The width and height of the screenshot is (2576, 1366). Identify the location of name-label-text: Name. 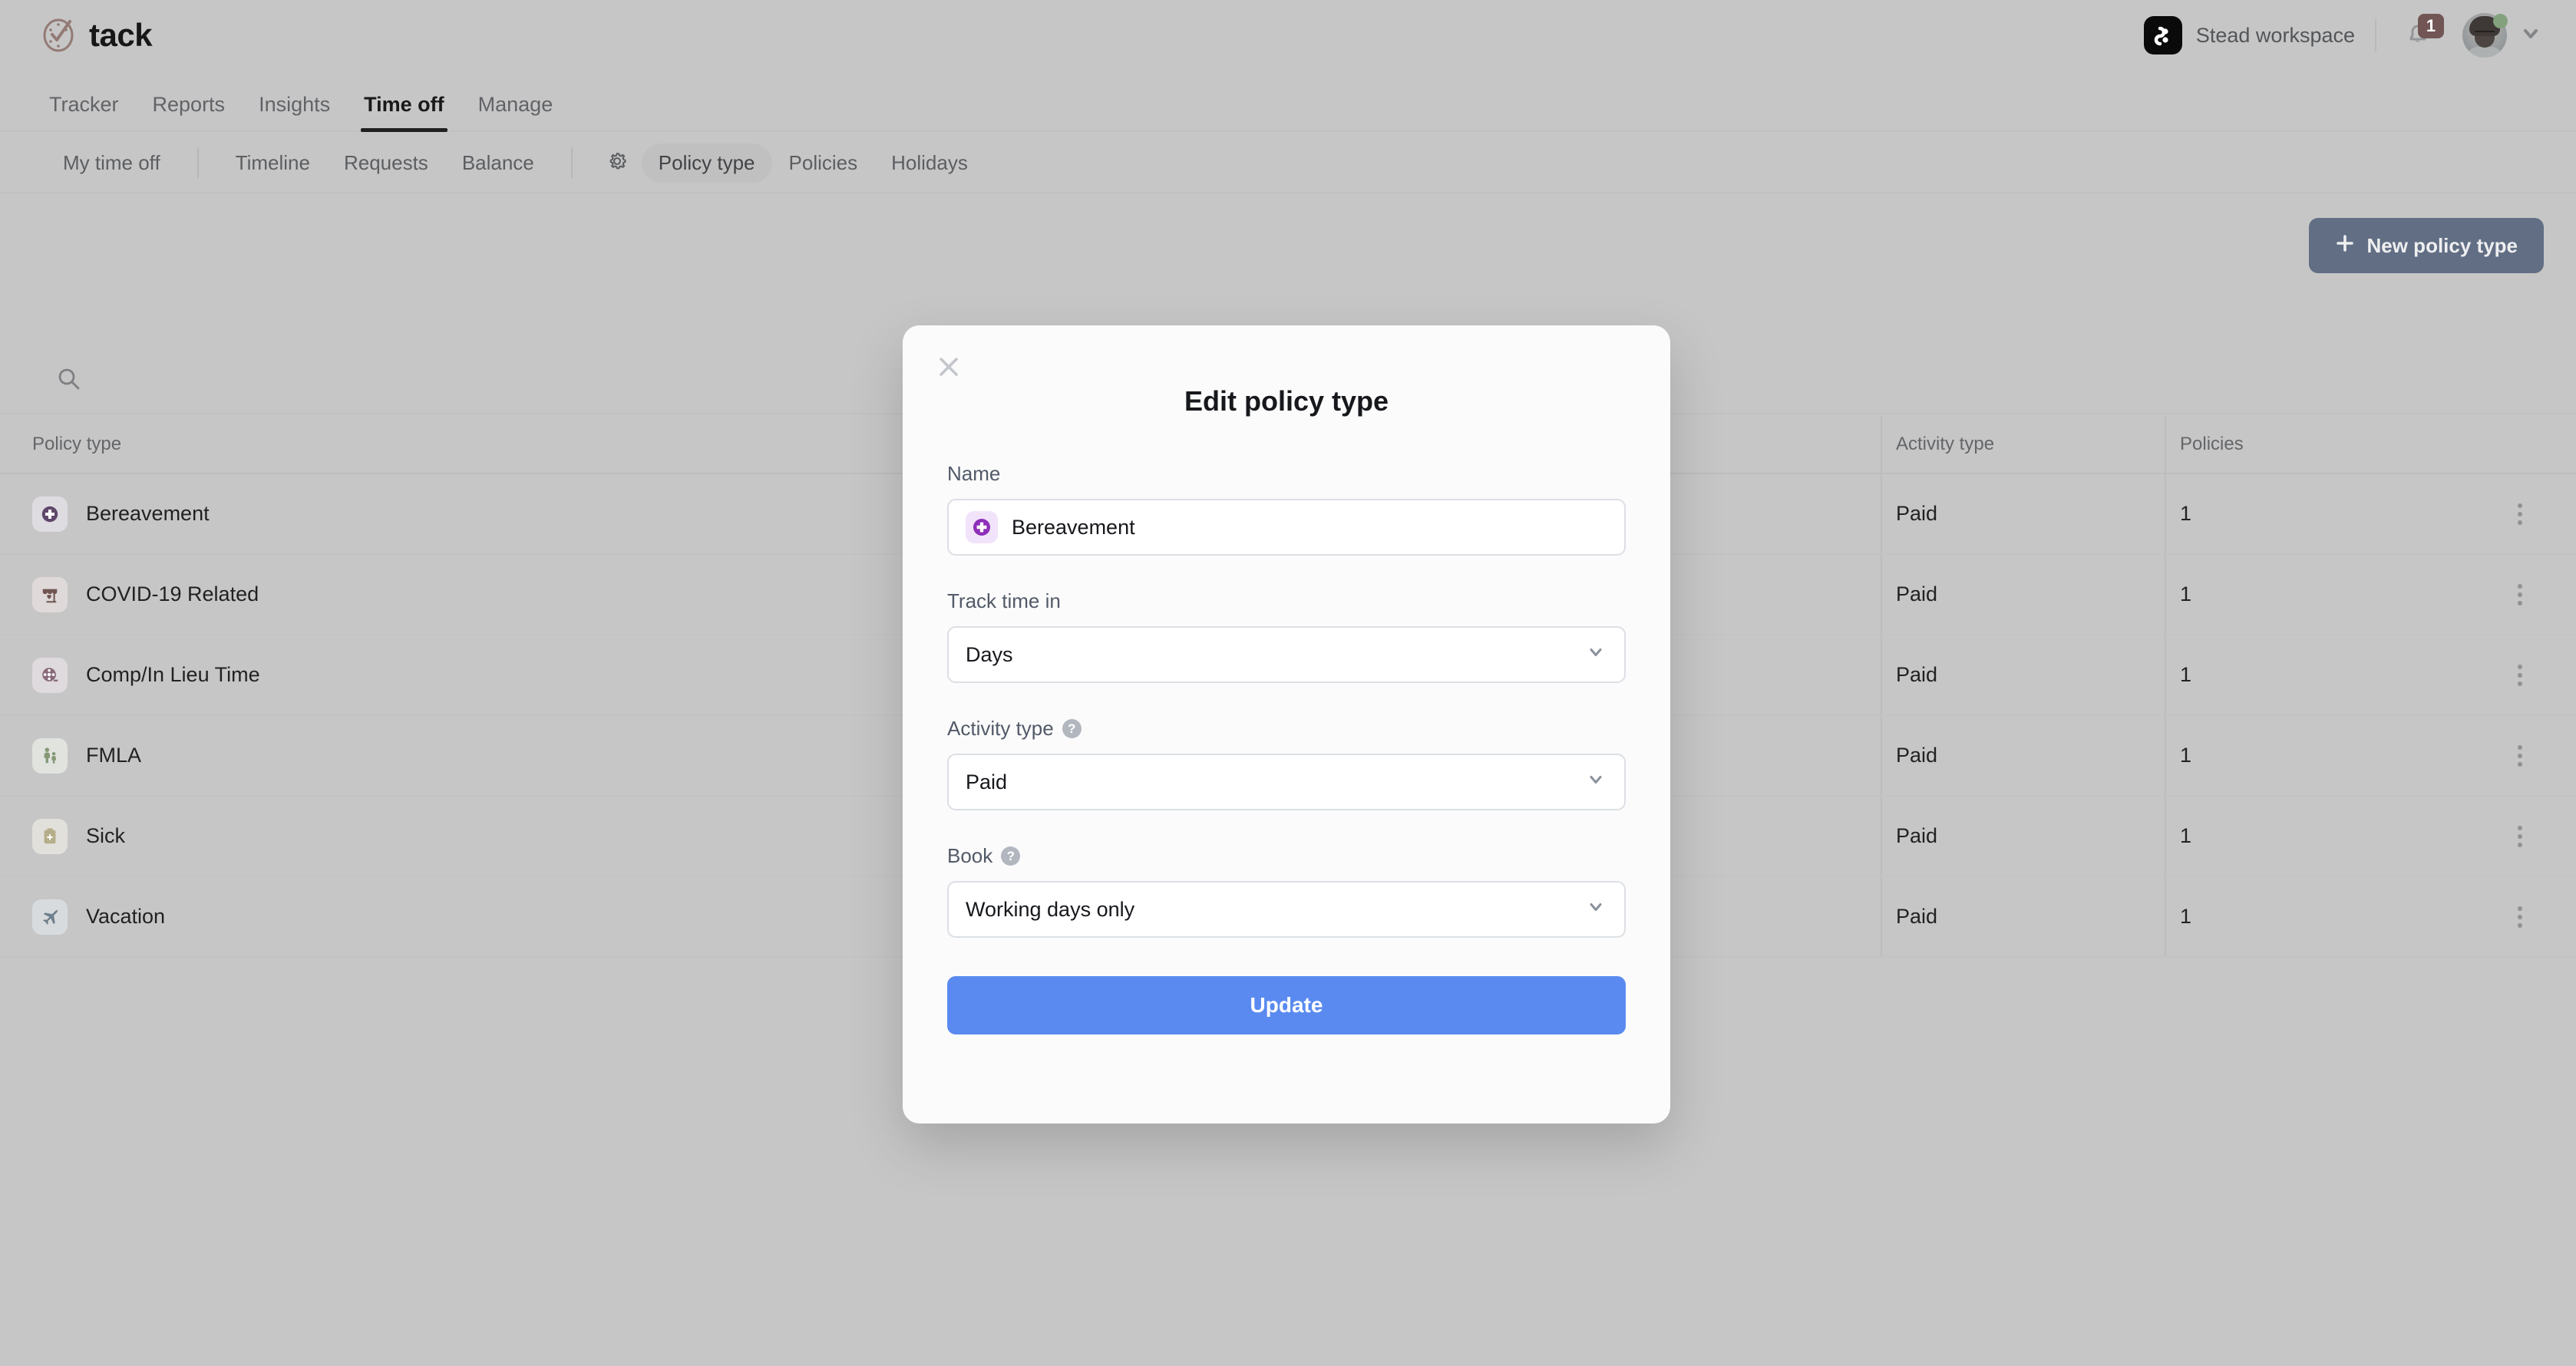
(974, 473).